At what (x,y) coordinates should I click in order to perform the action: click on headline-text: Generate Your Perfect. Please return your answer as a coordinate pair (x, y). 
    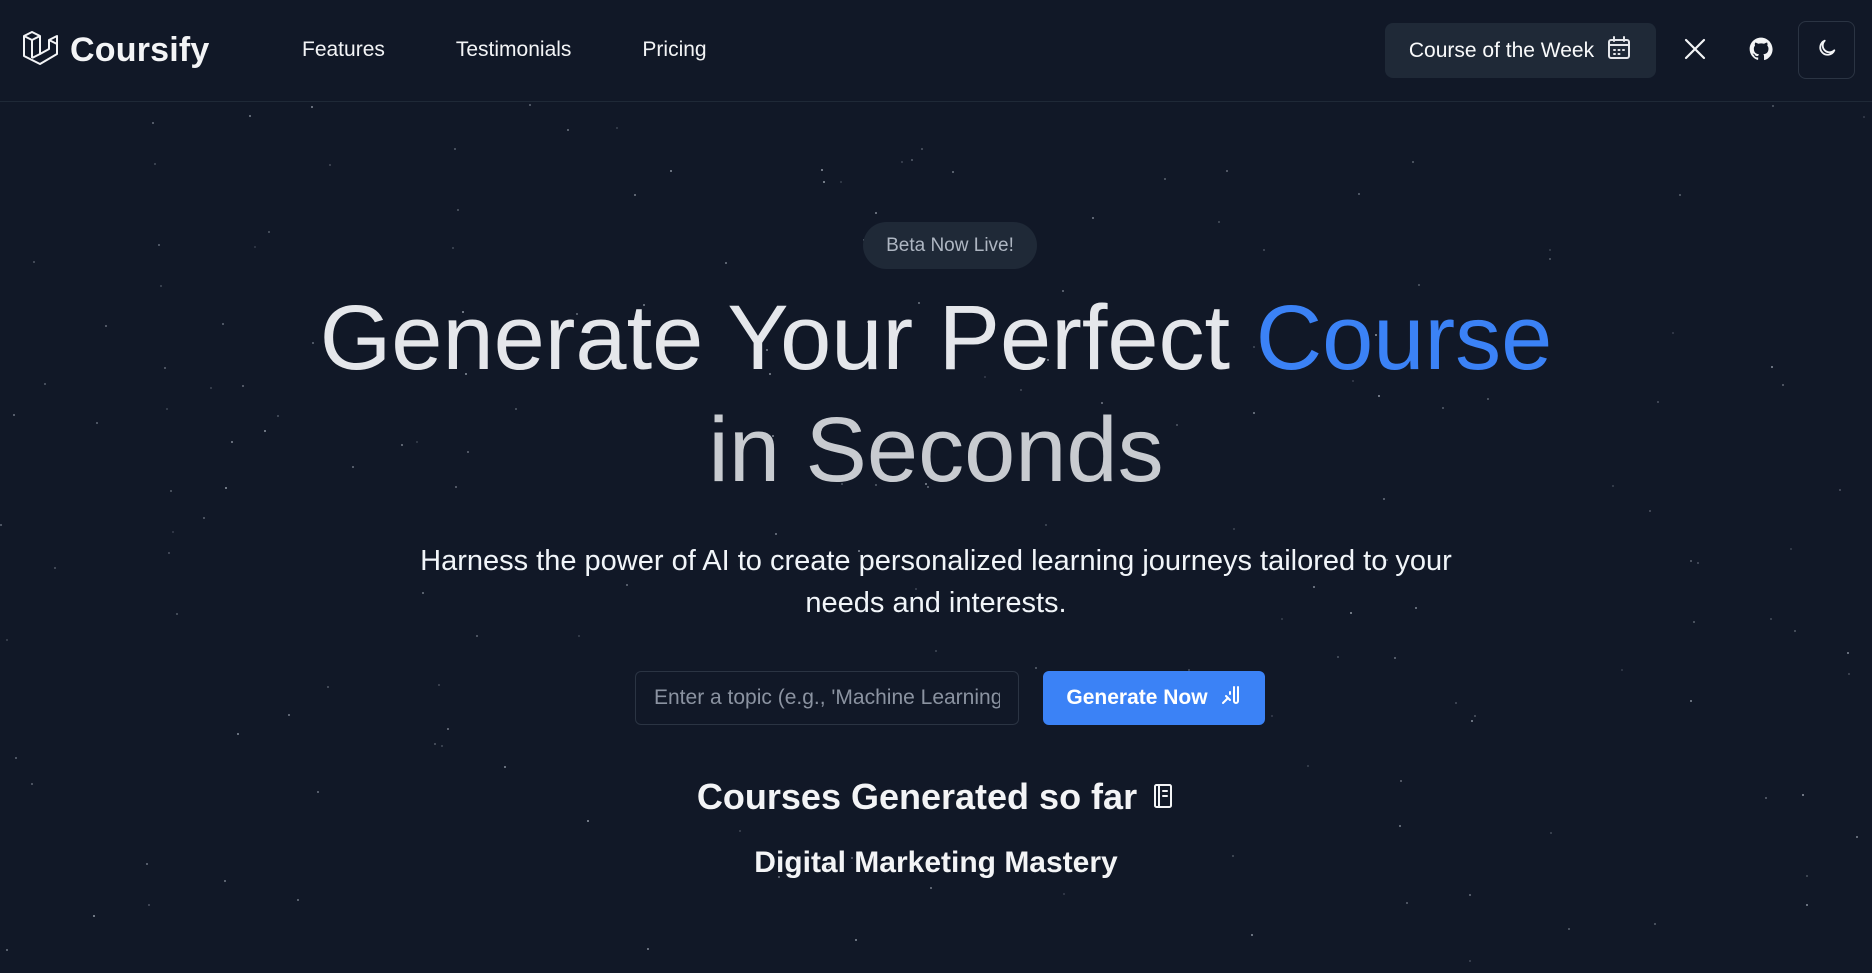
    Looking at the image, I should click on (787, 338).